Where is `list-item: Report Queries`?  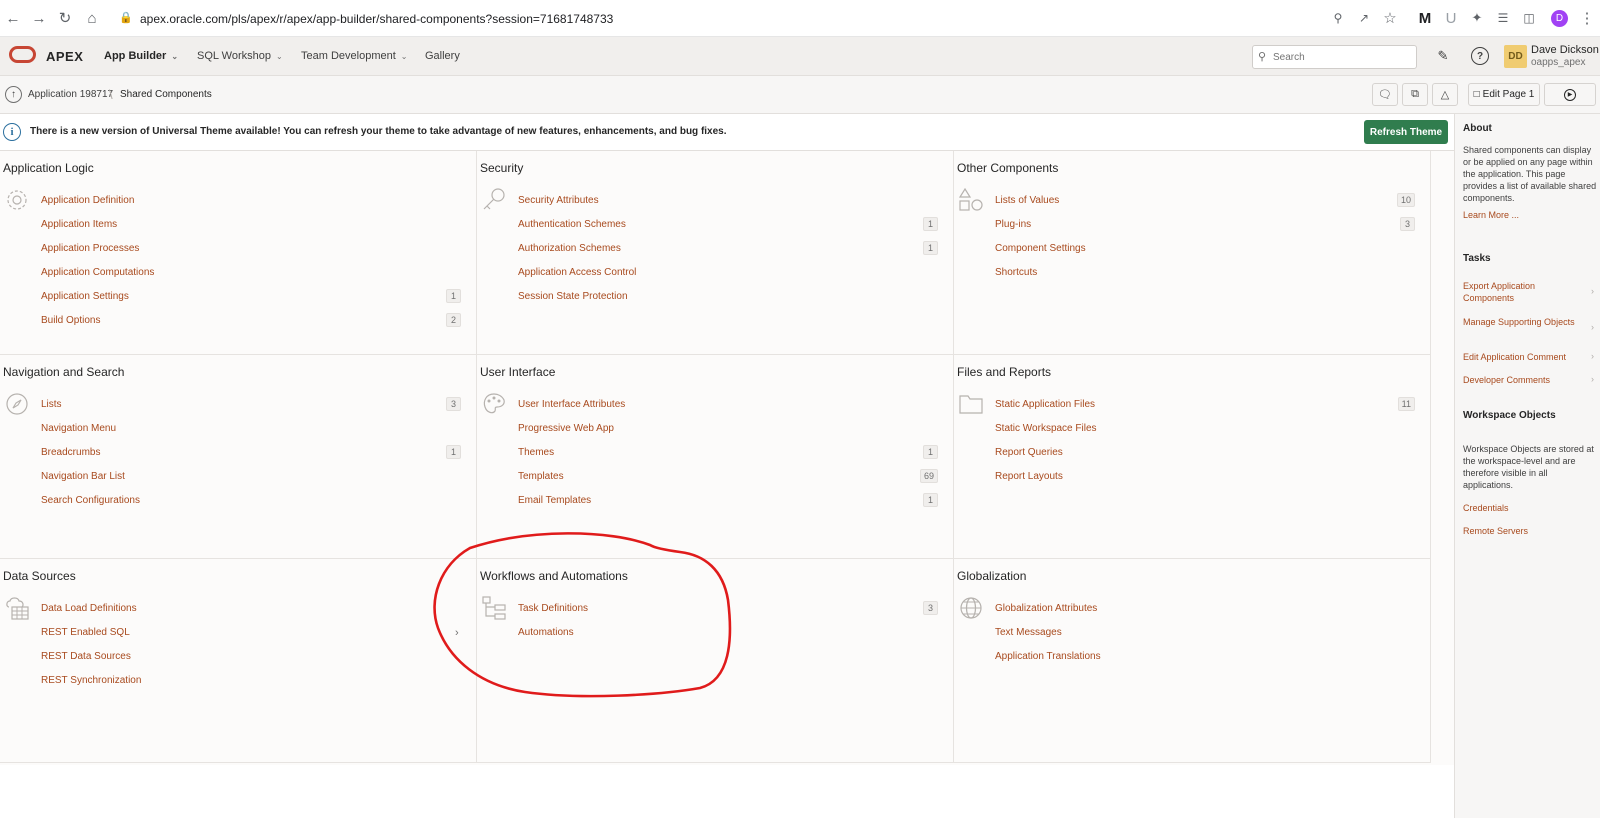
list-item: Report Queries is located at coordinates (1205, 457).